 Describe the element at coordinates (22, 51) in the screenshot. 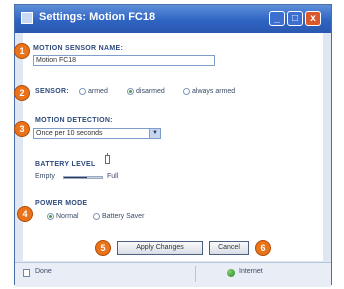

I see `callout-marker-1: 1` at that location.